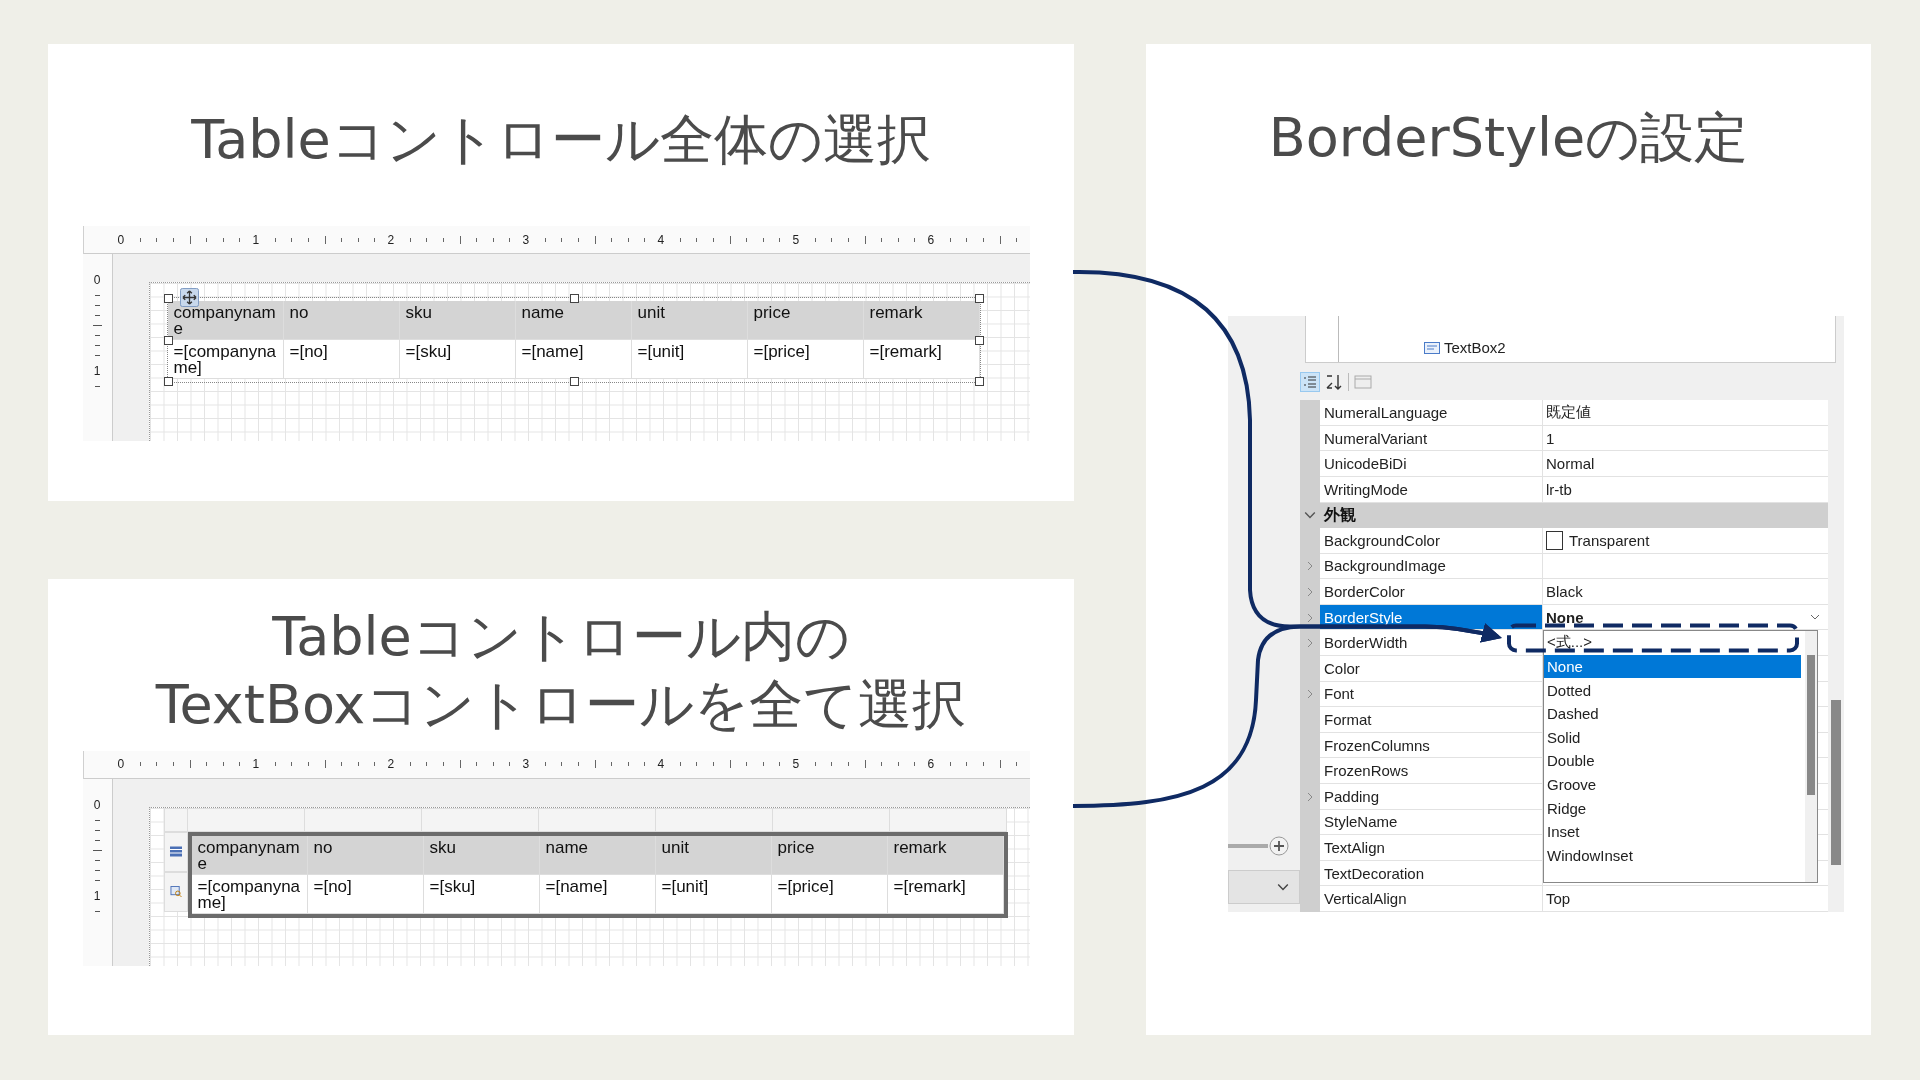 This screenshot has height=1080, width=1920. Describe the element at coordinates (1432, 348) in the screenshot. I see `textbox-icon` at that location.